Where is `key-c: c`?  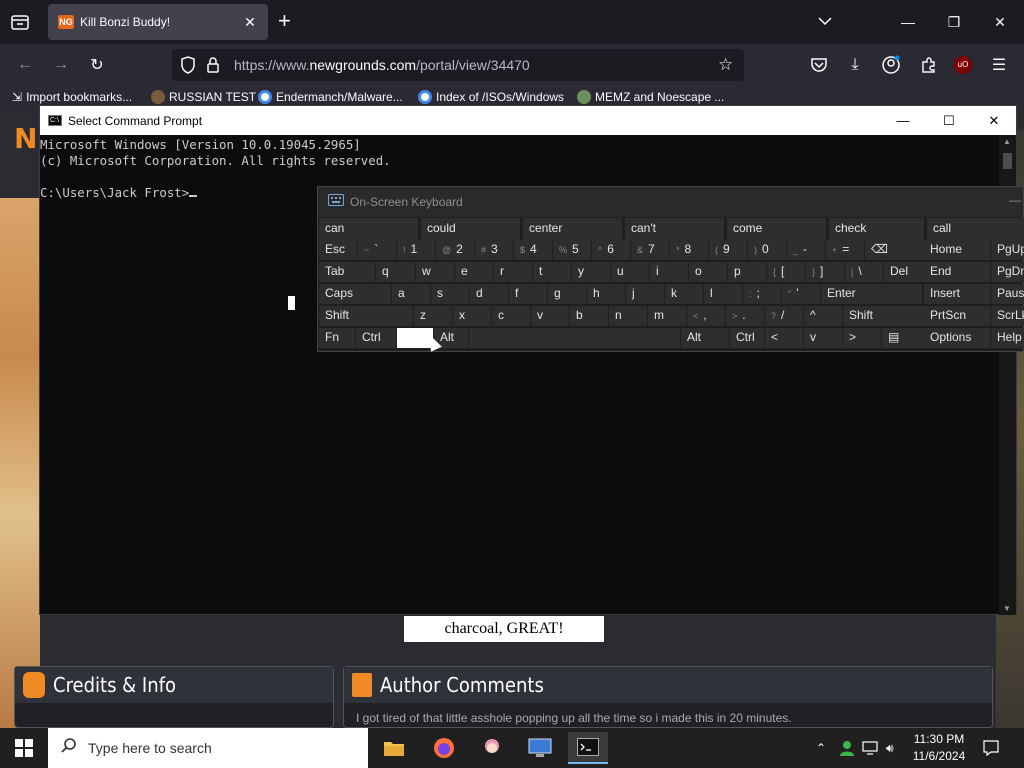
key-c: c is located at coordinates (511, 316).